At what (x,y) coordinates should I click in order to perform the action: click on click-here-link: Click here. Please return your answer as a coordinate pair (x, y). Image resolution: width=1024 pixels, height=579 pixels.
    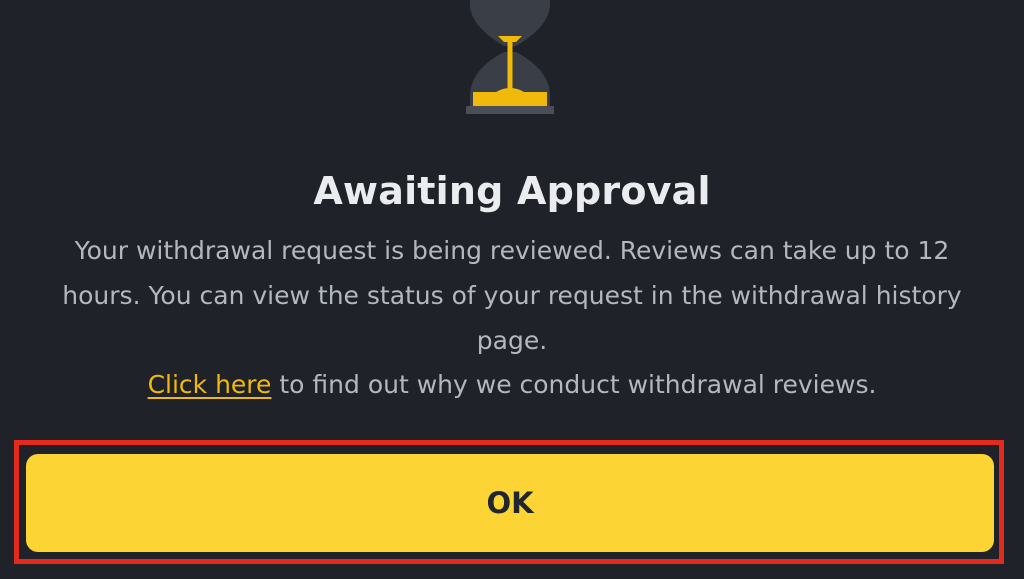
    Looking at the image, I should click on (210, 384).